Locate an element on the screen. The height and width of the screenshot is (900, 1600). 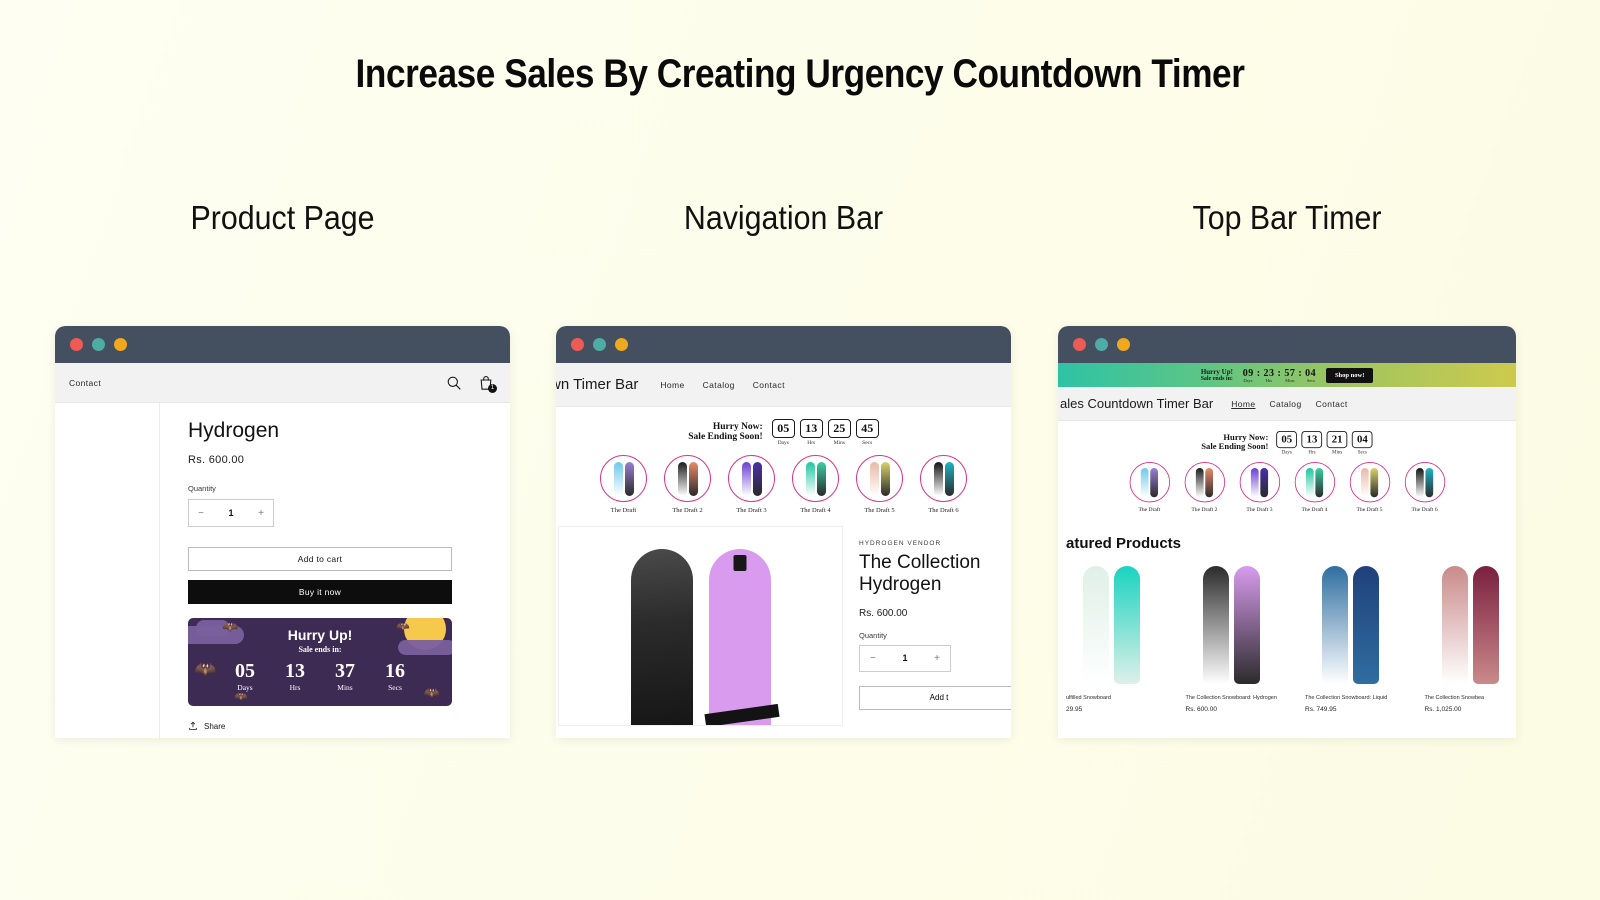
featured-product-images is located at coordinates (1112, 626).